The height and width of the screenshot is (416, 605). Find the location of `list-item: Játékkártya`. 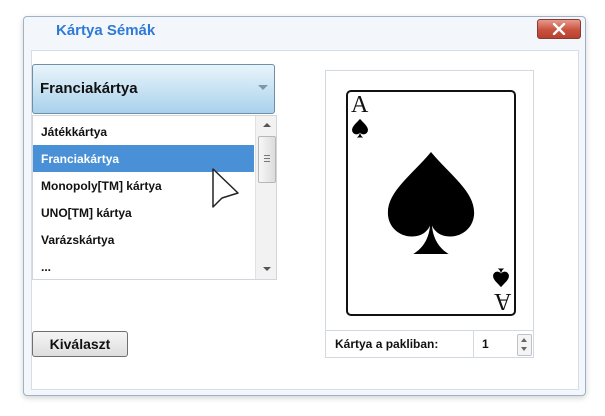

list-item: Játékkártya is located at coordinates (143, 131).